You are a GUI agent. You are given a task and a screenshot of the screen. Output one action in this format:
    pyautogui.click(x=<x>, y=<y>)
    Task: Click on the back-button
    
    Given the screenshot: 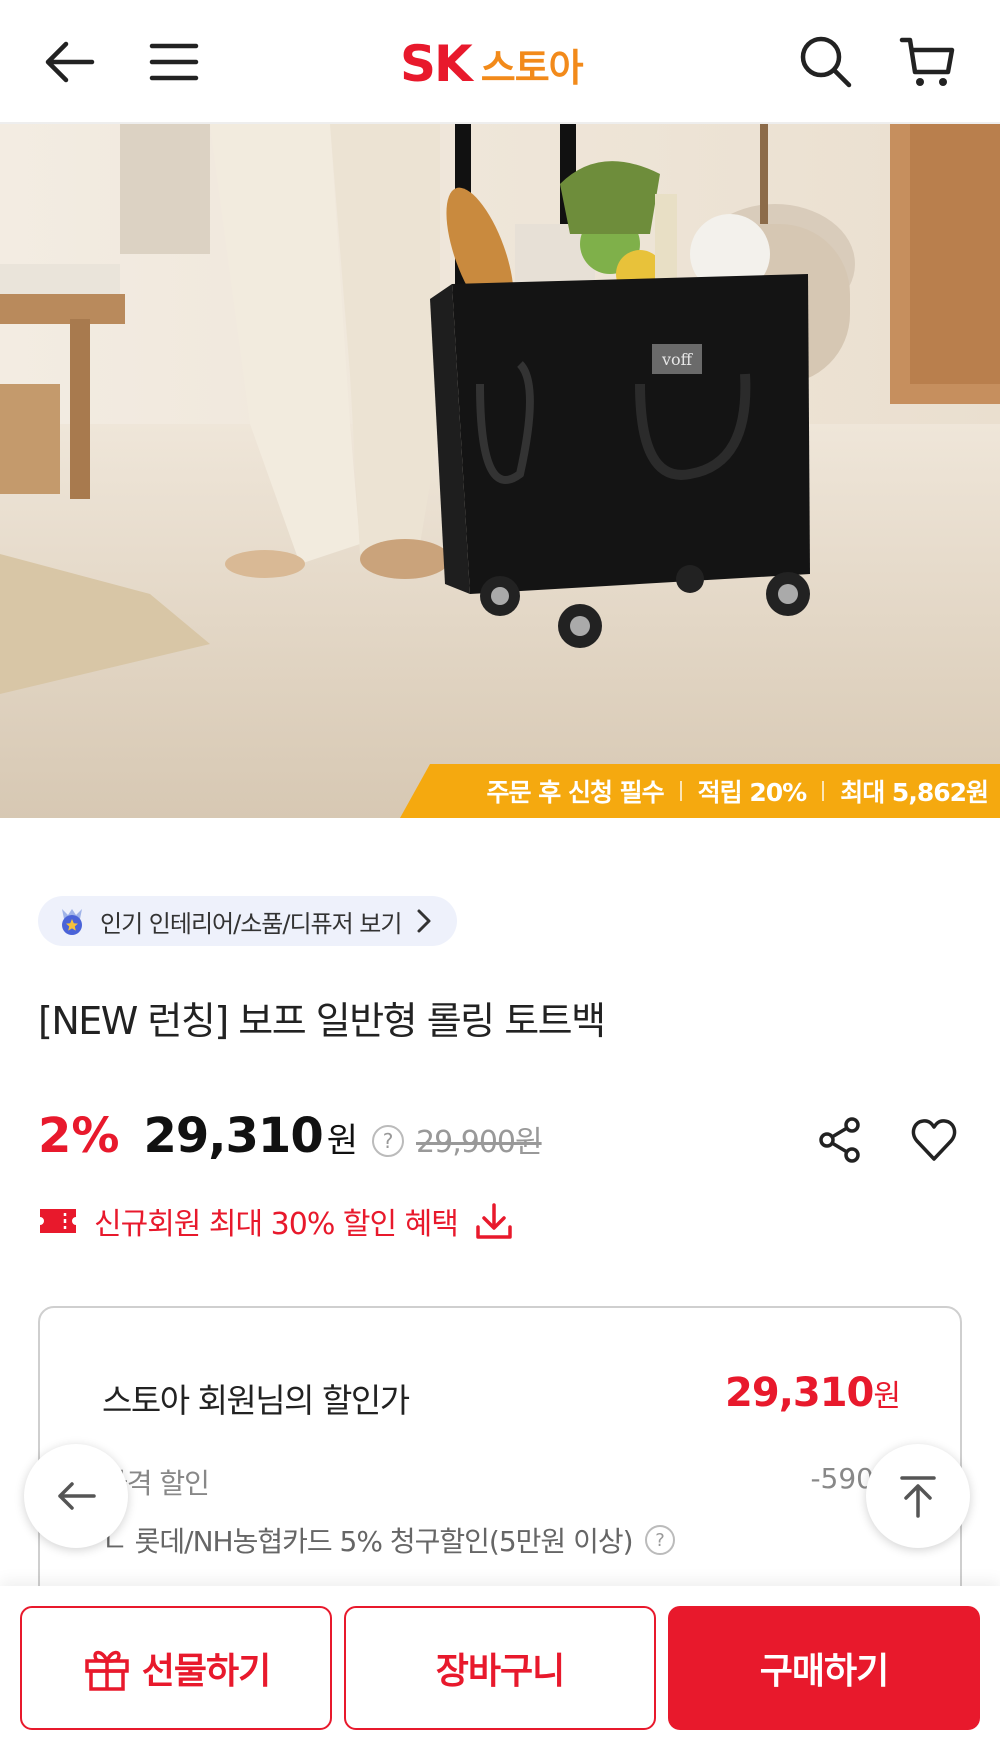 What is the action you would take?
    pyautogui.click(x=70, y=62)
    